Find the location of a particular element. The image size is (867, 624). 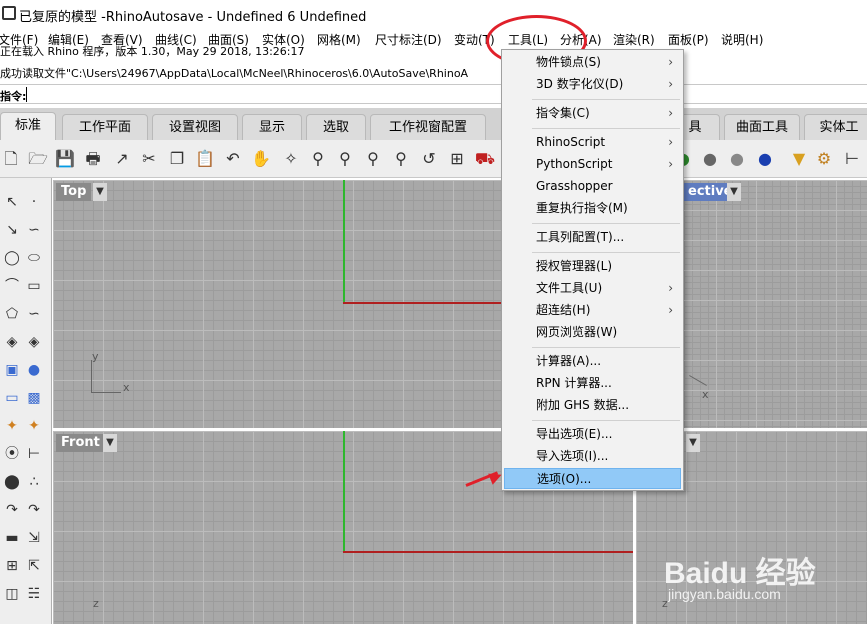

viewport-title-top: Top is located at coordinates (74, 192).